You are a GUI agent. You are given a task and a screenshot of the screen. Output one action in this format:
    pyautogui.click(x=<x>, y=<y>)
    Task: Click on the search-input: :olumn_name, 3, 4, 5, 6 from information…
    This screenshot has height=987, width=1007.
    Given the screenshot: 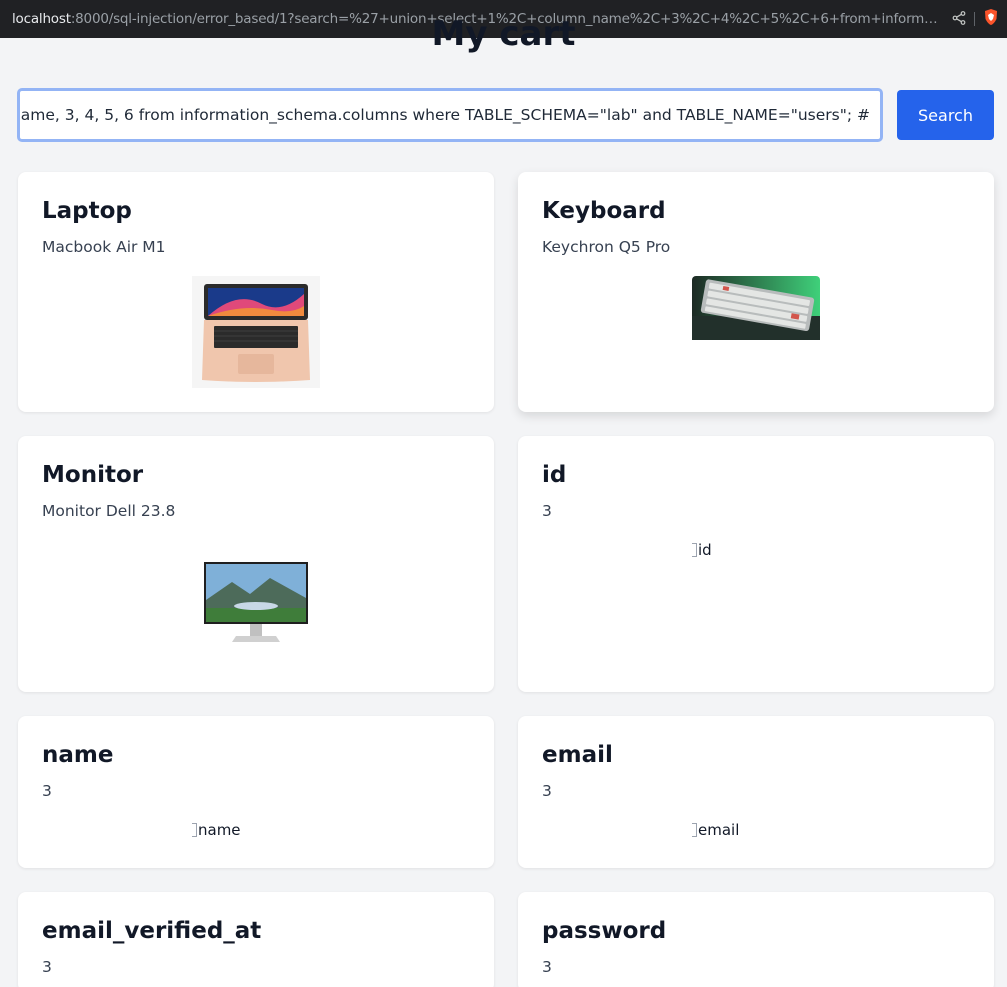 What is the action you would take?
    pyautogui.click(x=450, y=115)
    